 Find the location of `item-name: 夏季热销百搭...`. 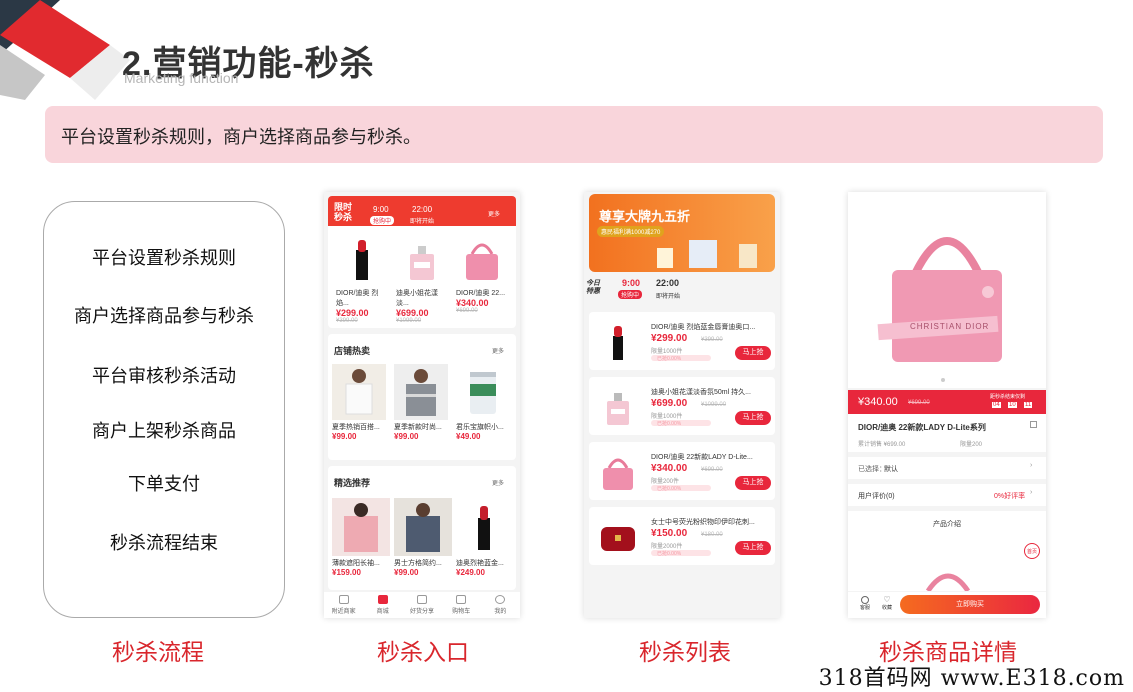

item-name: 夏季热销百搭... is located at coordinates (356, 427).